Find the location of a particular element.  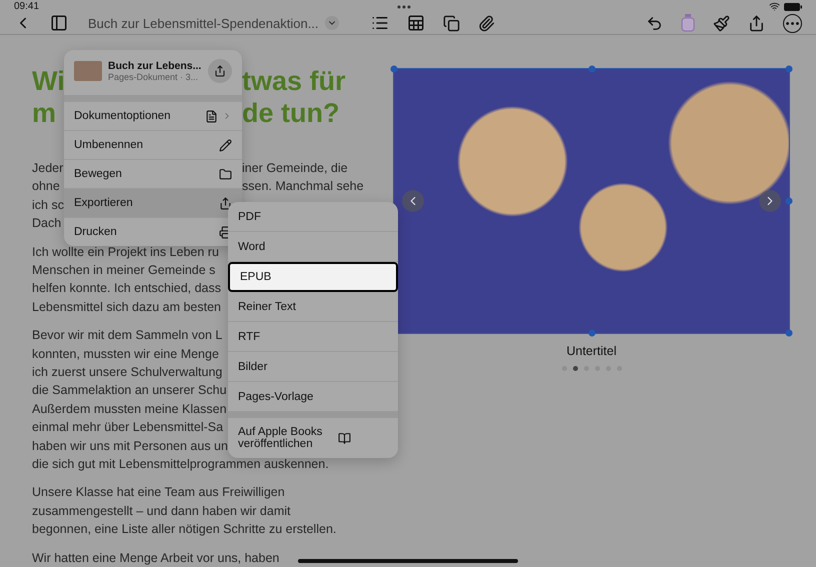

menu-item: Umbenennen is located at coordinates (153, 144).